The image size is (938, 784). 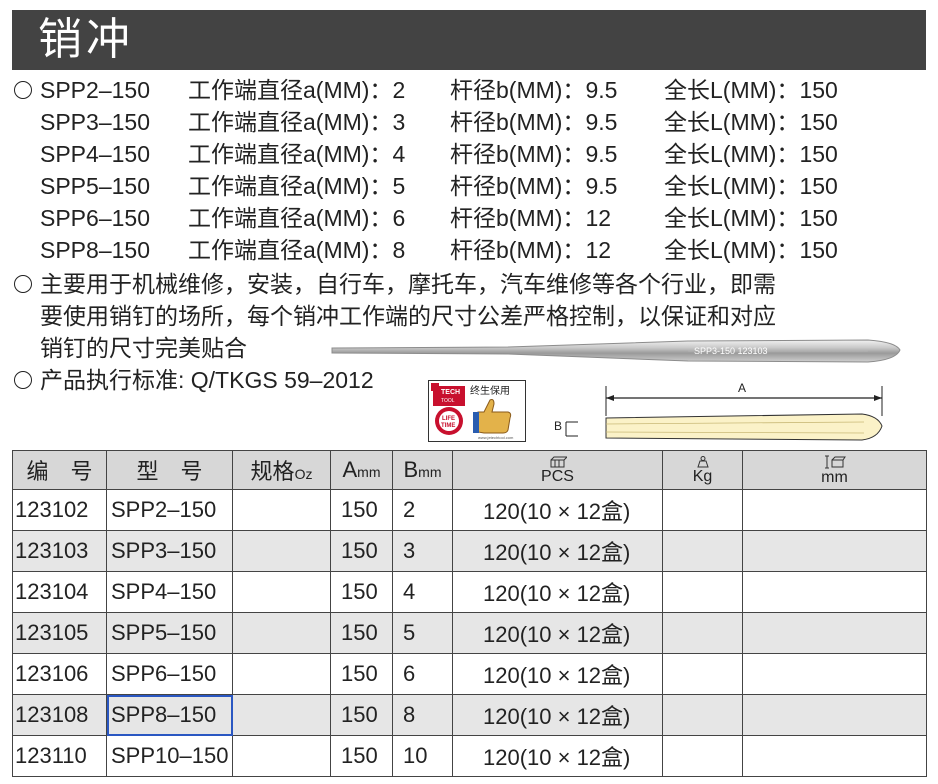 What do you see at coordinates (834, 470) in the screenshot?
I see `header-mm: mm` at bounding box center [834, 470].